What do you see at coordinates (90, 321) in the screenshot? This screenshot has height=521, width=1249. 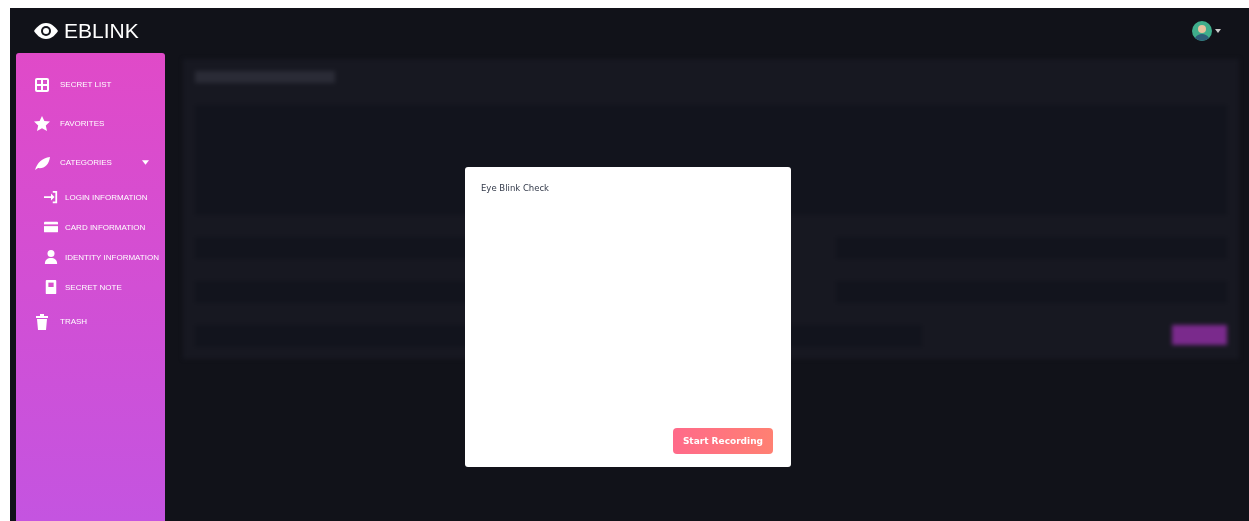 I see `sidebar-item: TRASH` at bounding box center [90, 321].